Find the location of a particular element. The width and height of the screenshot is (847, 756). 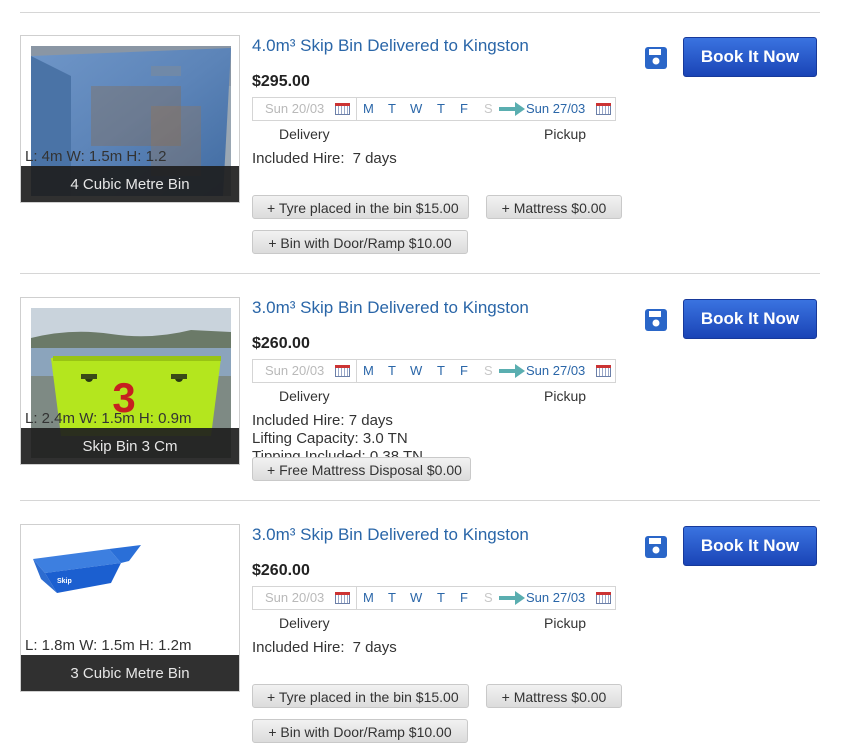

image-caption: Skip Bin 3 Cm is located at coordinates (130, 446).